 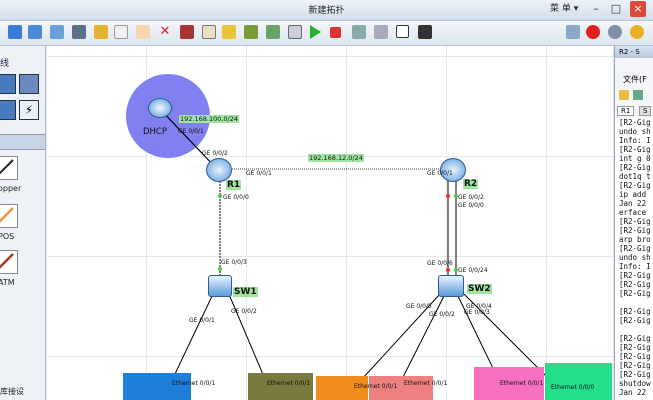 I want to click on cable-pos-label: POS, so click(x=7, y=236).